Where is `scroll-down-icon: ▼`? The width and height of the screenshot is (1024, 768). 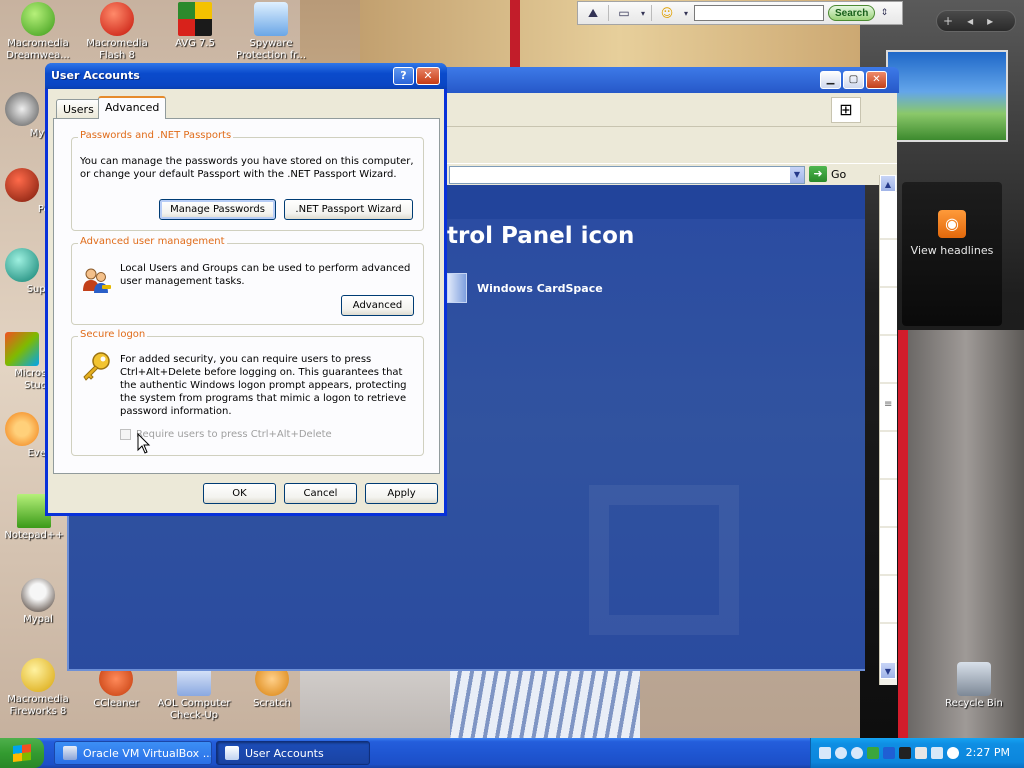 scroll-down-icon: ▼ is located at coordinates (888, 670).